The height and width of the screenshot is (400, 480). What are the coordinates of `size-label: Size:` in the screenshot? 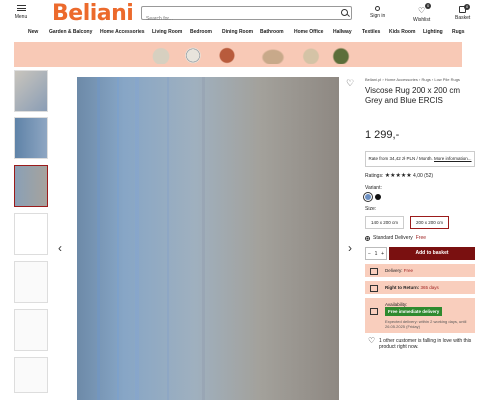 It's located at (371, 209).